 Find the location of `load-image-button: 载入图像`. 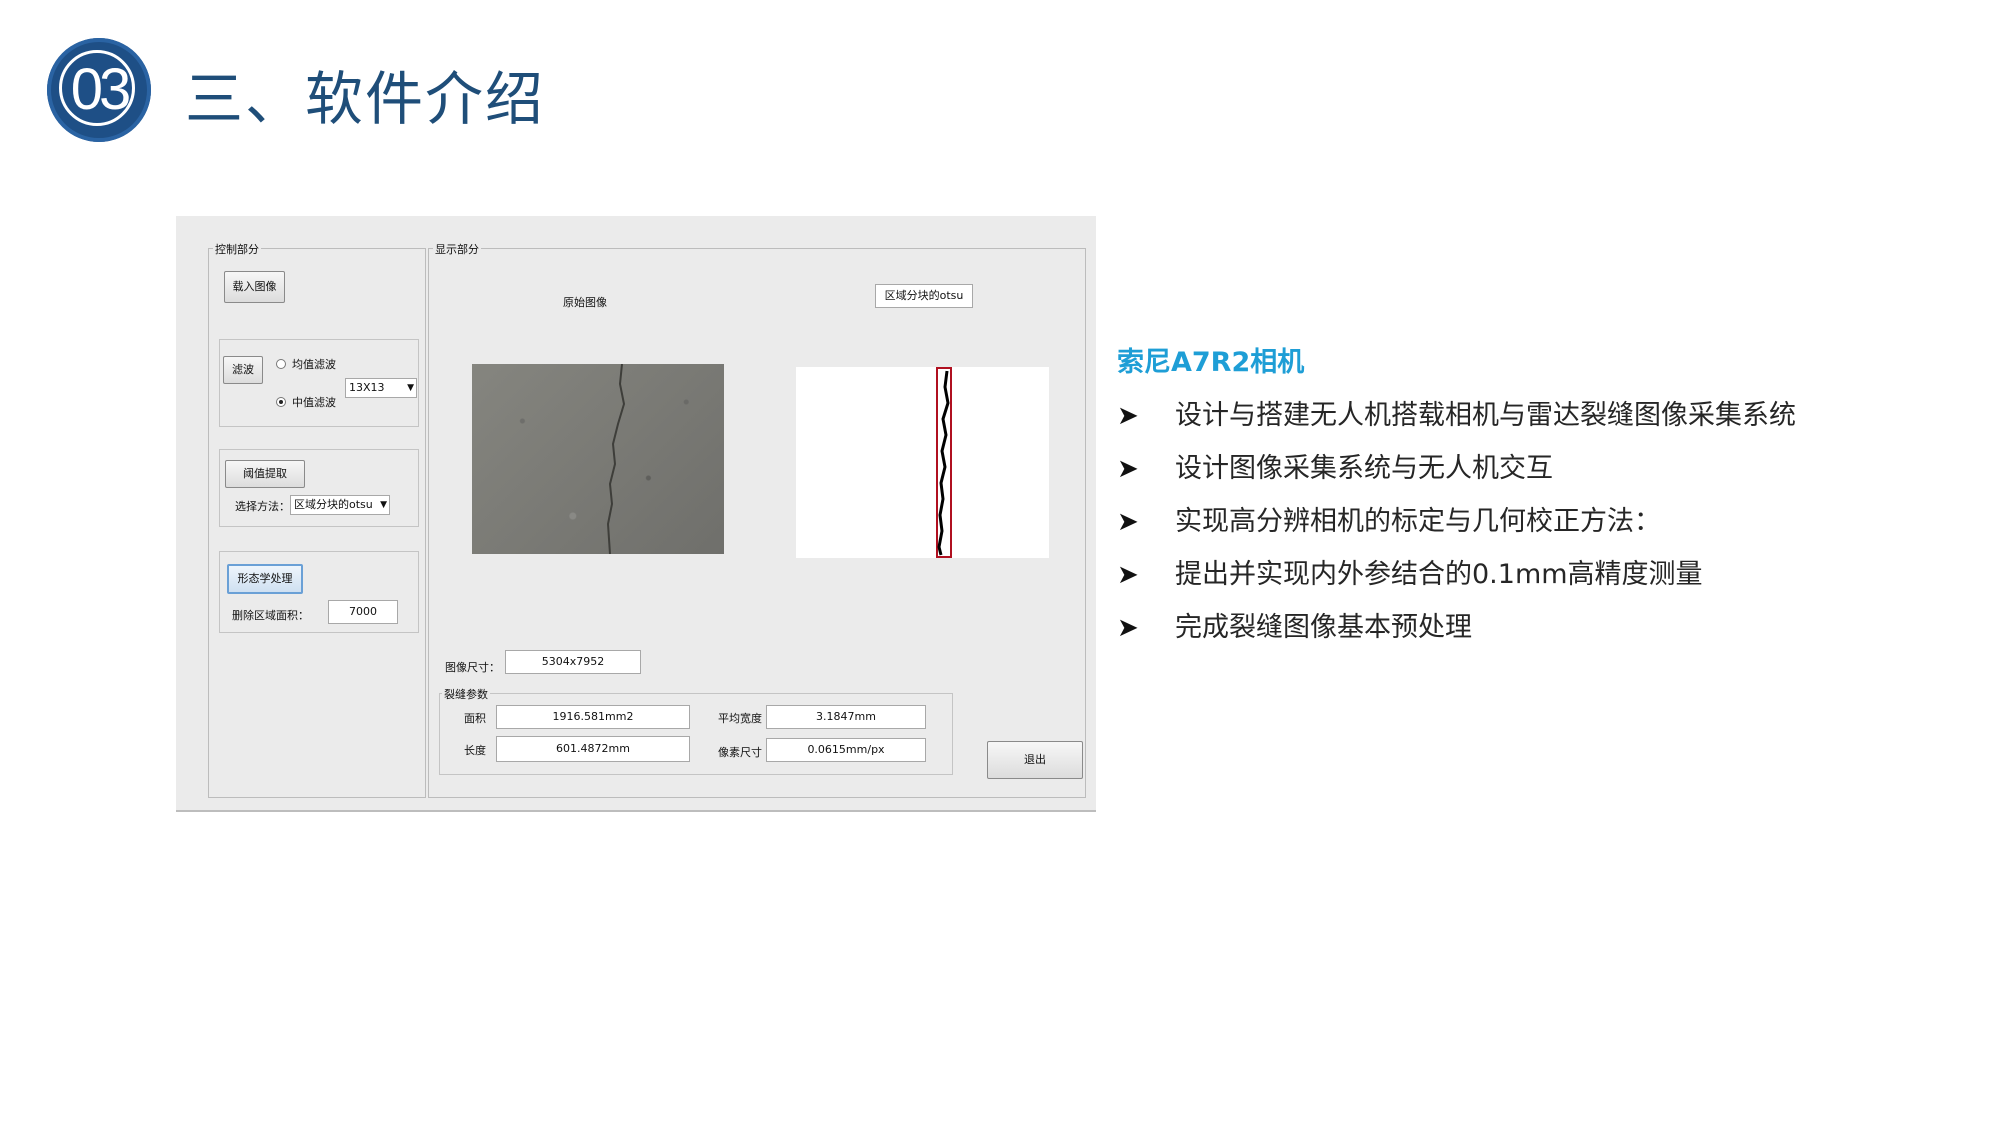

load-image-button: 载入图像 is located at coordinates (254, 287).